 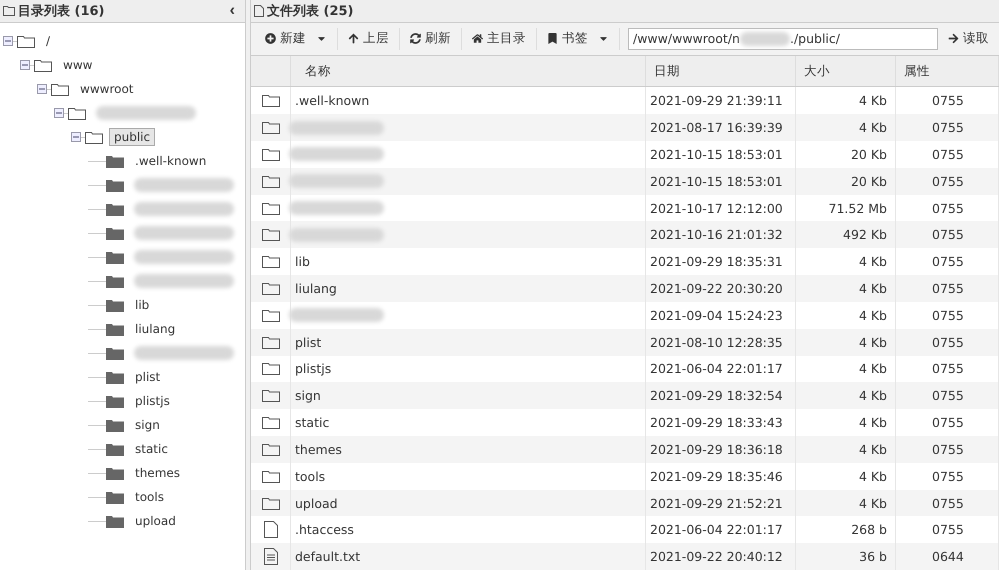 What do you see at coordinates (966, 39) in the screenshot?
I see `read-button: 读取` at bounding box center [966, 39].